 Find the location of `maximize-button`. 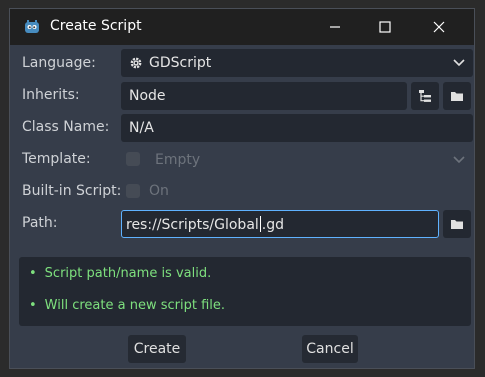

maximize-button is located at coordinates (385, 27).